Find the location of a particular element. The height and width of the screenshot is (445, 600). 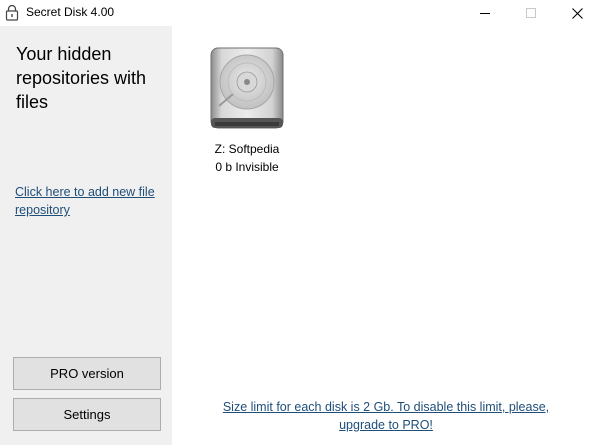

hard-drive-icon is located at coordinates (247, 89).